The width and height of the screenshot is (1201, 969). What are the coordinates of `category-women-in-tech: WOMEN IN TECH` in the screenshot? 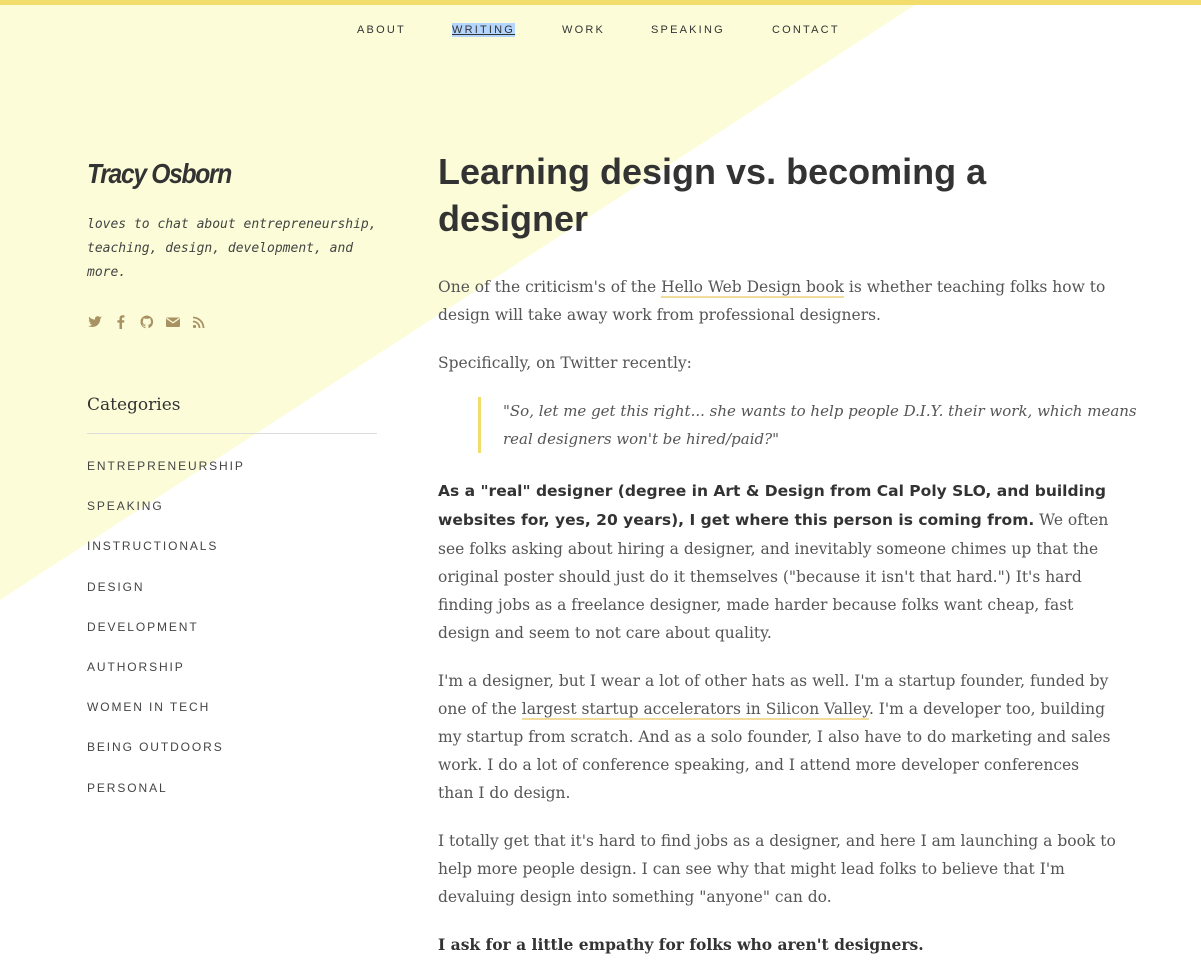 It's located at (232, 719).